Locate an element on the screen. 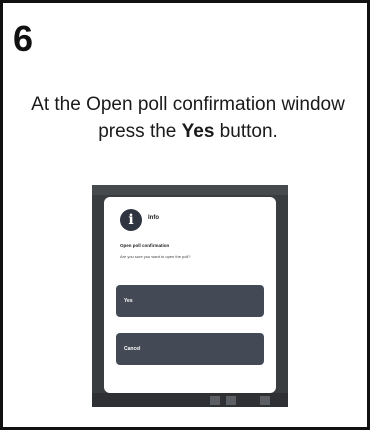 The image size is (370, 430). instruction-text-after: button. is located at coordinates (246, 131).